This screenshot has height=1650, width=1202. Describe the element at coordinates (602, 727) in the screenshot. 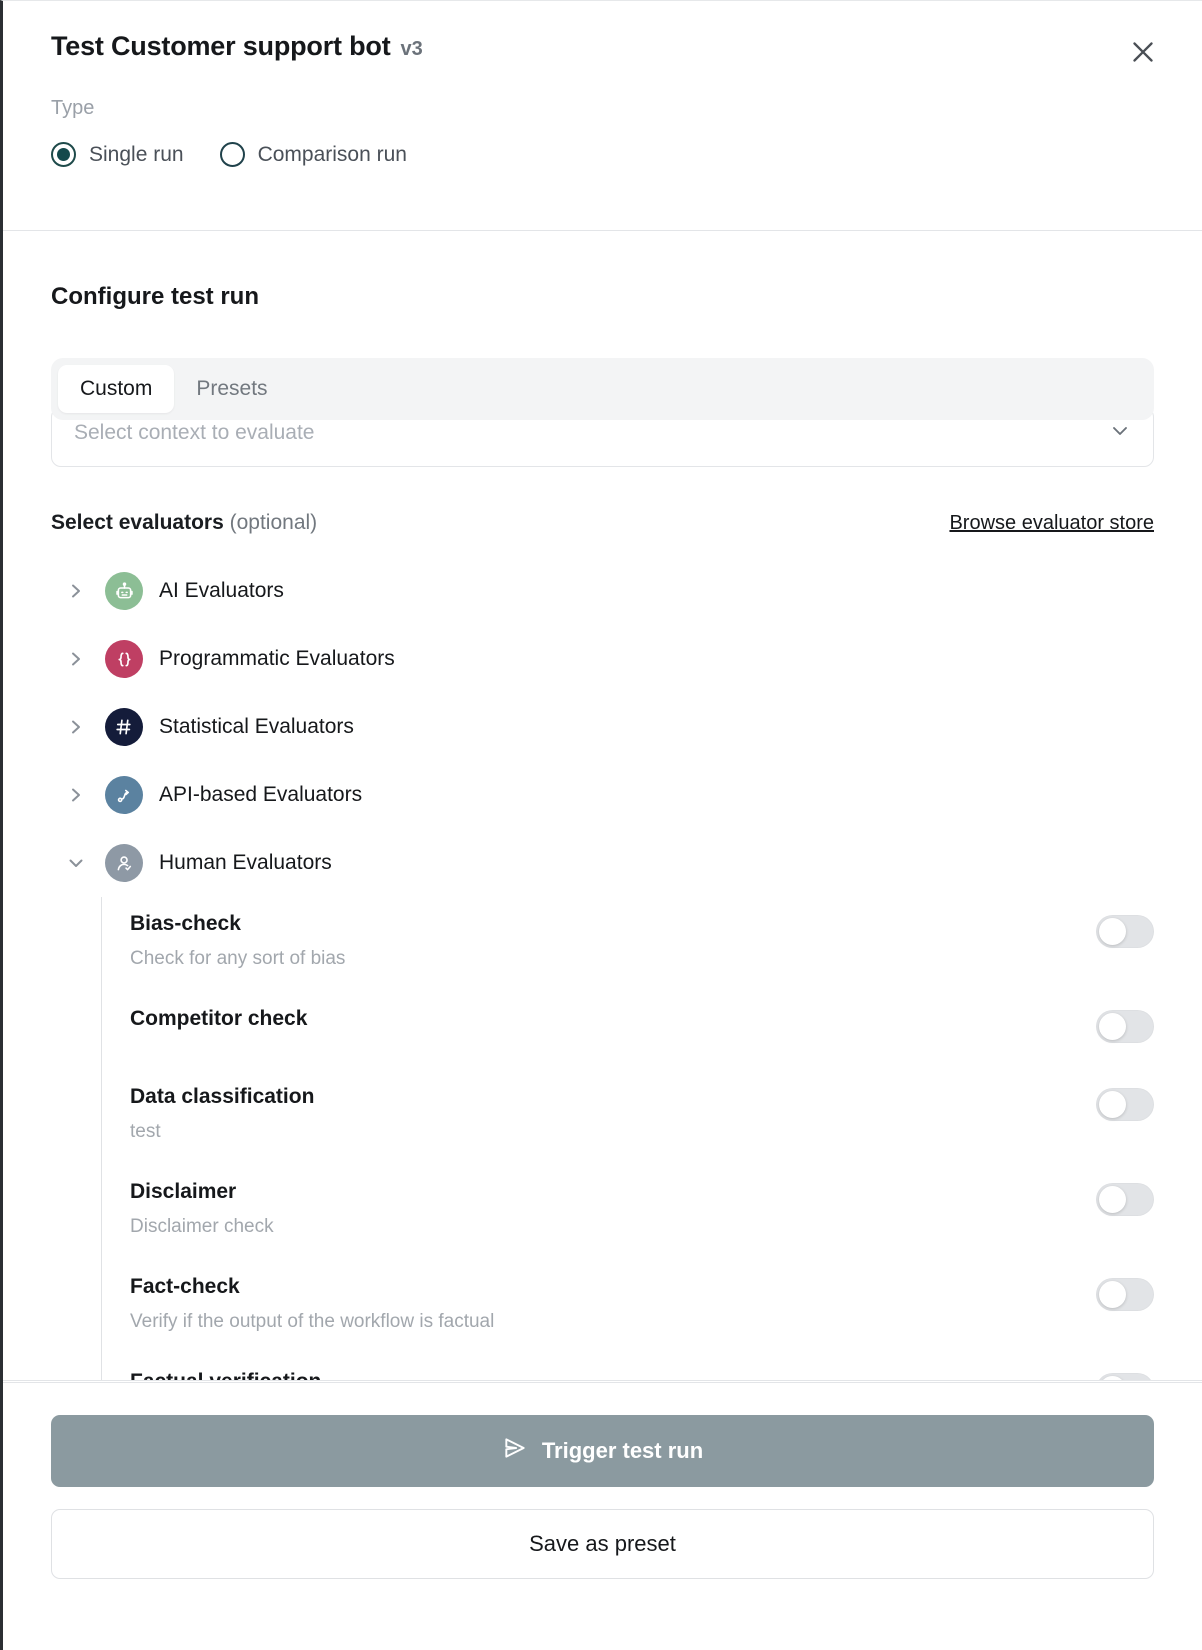

I see `category-statistical-evaluators: Statistical Evaluators` at that location.